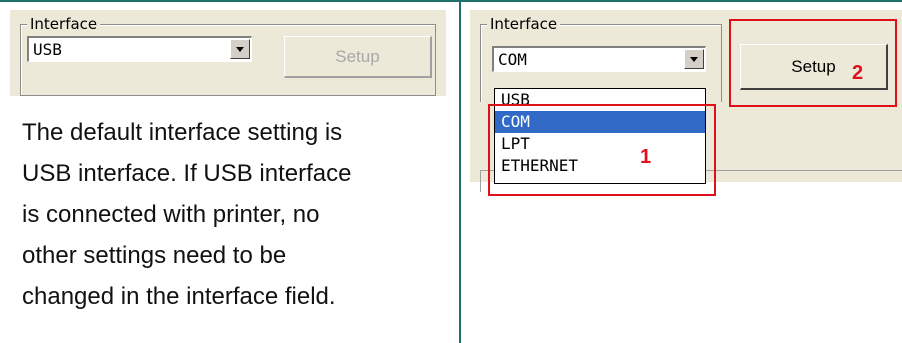 This screenshot has width=902, height=343. Describe the element at coordinates (139, 49) in the screenshot. I see `interface-select: USB` at that location.